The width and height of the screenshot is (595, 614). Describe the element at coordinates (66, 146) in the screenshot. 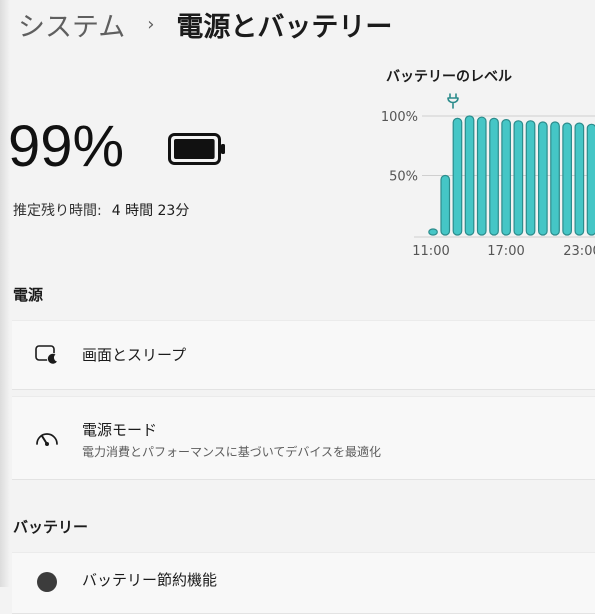

I see `battery-percentage: 99%` at that location.